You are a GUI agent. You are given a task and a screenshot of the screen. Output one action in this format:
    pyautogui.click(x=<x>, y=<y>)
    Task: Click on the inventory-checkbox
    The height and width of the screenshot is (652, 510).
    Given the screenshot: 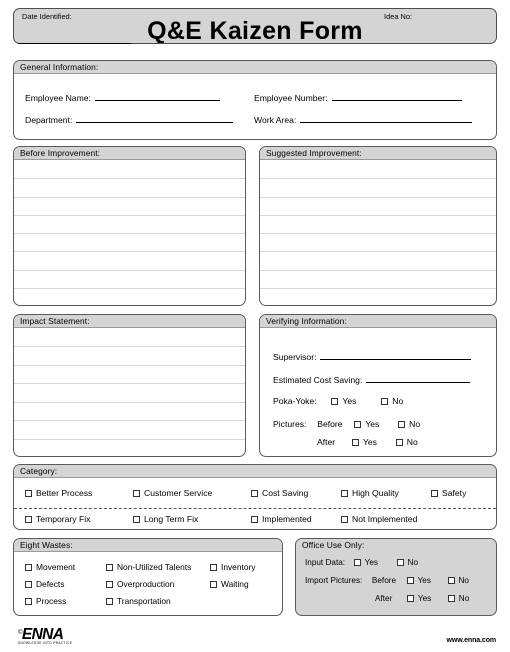 What is the action you would take?
    pyautogui.click(x=213, y=567)
    